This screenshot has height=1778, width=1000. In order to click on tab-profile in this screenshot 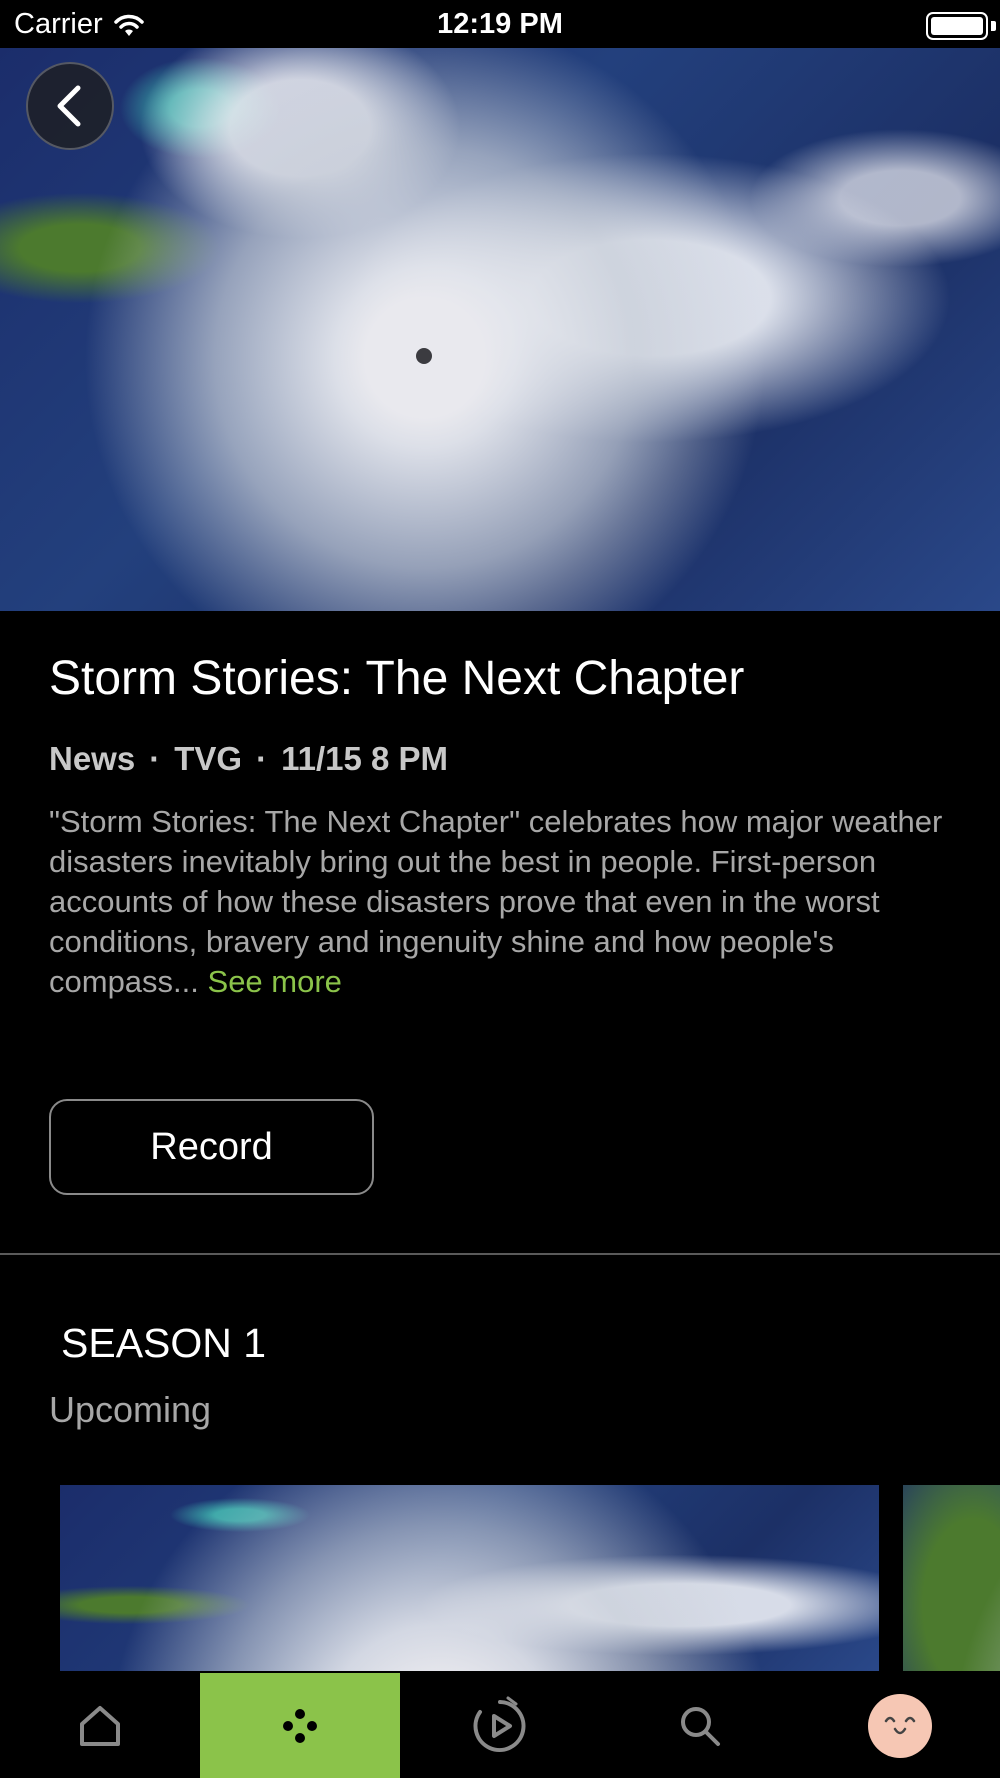, I will do `click(900, 1725)`.